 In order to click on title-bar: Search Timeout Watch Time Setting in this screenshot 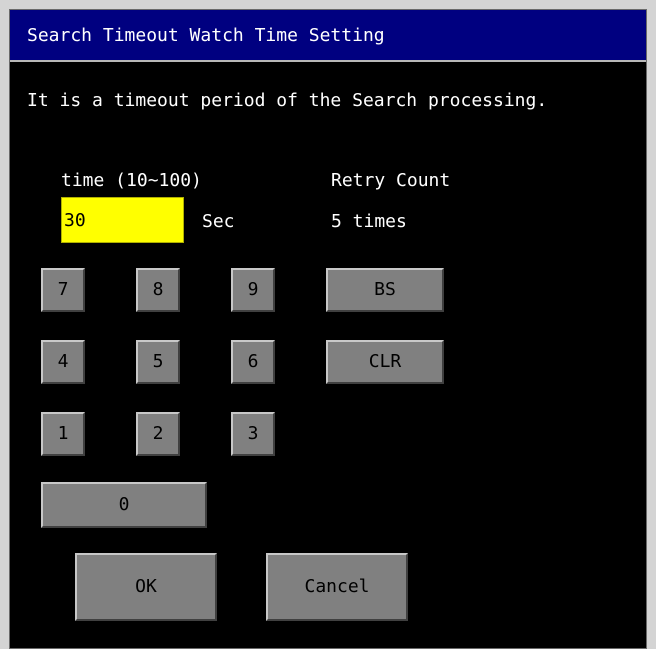, I will do `click(328, 36)`.